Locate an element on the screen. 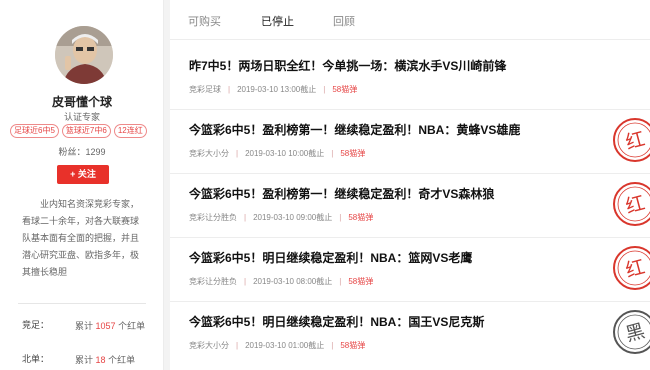 This screenshot has width=650, height=370. plan-title: 今篮彩6中5！明日继续稳定盈利！NBA：篮网VS老鹰 is located at coordinates (330, 257).